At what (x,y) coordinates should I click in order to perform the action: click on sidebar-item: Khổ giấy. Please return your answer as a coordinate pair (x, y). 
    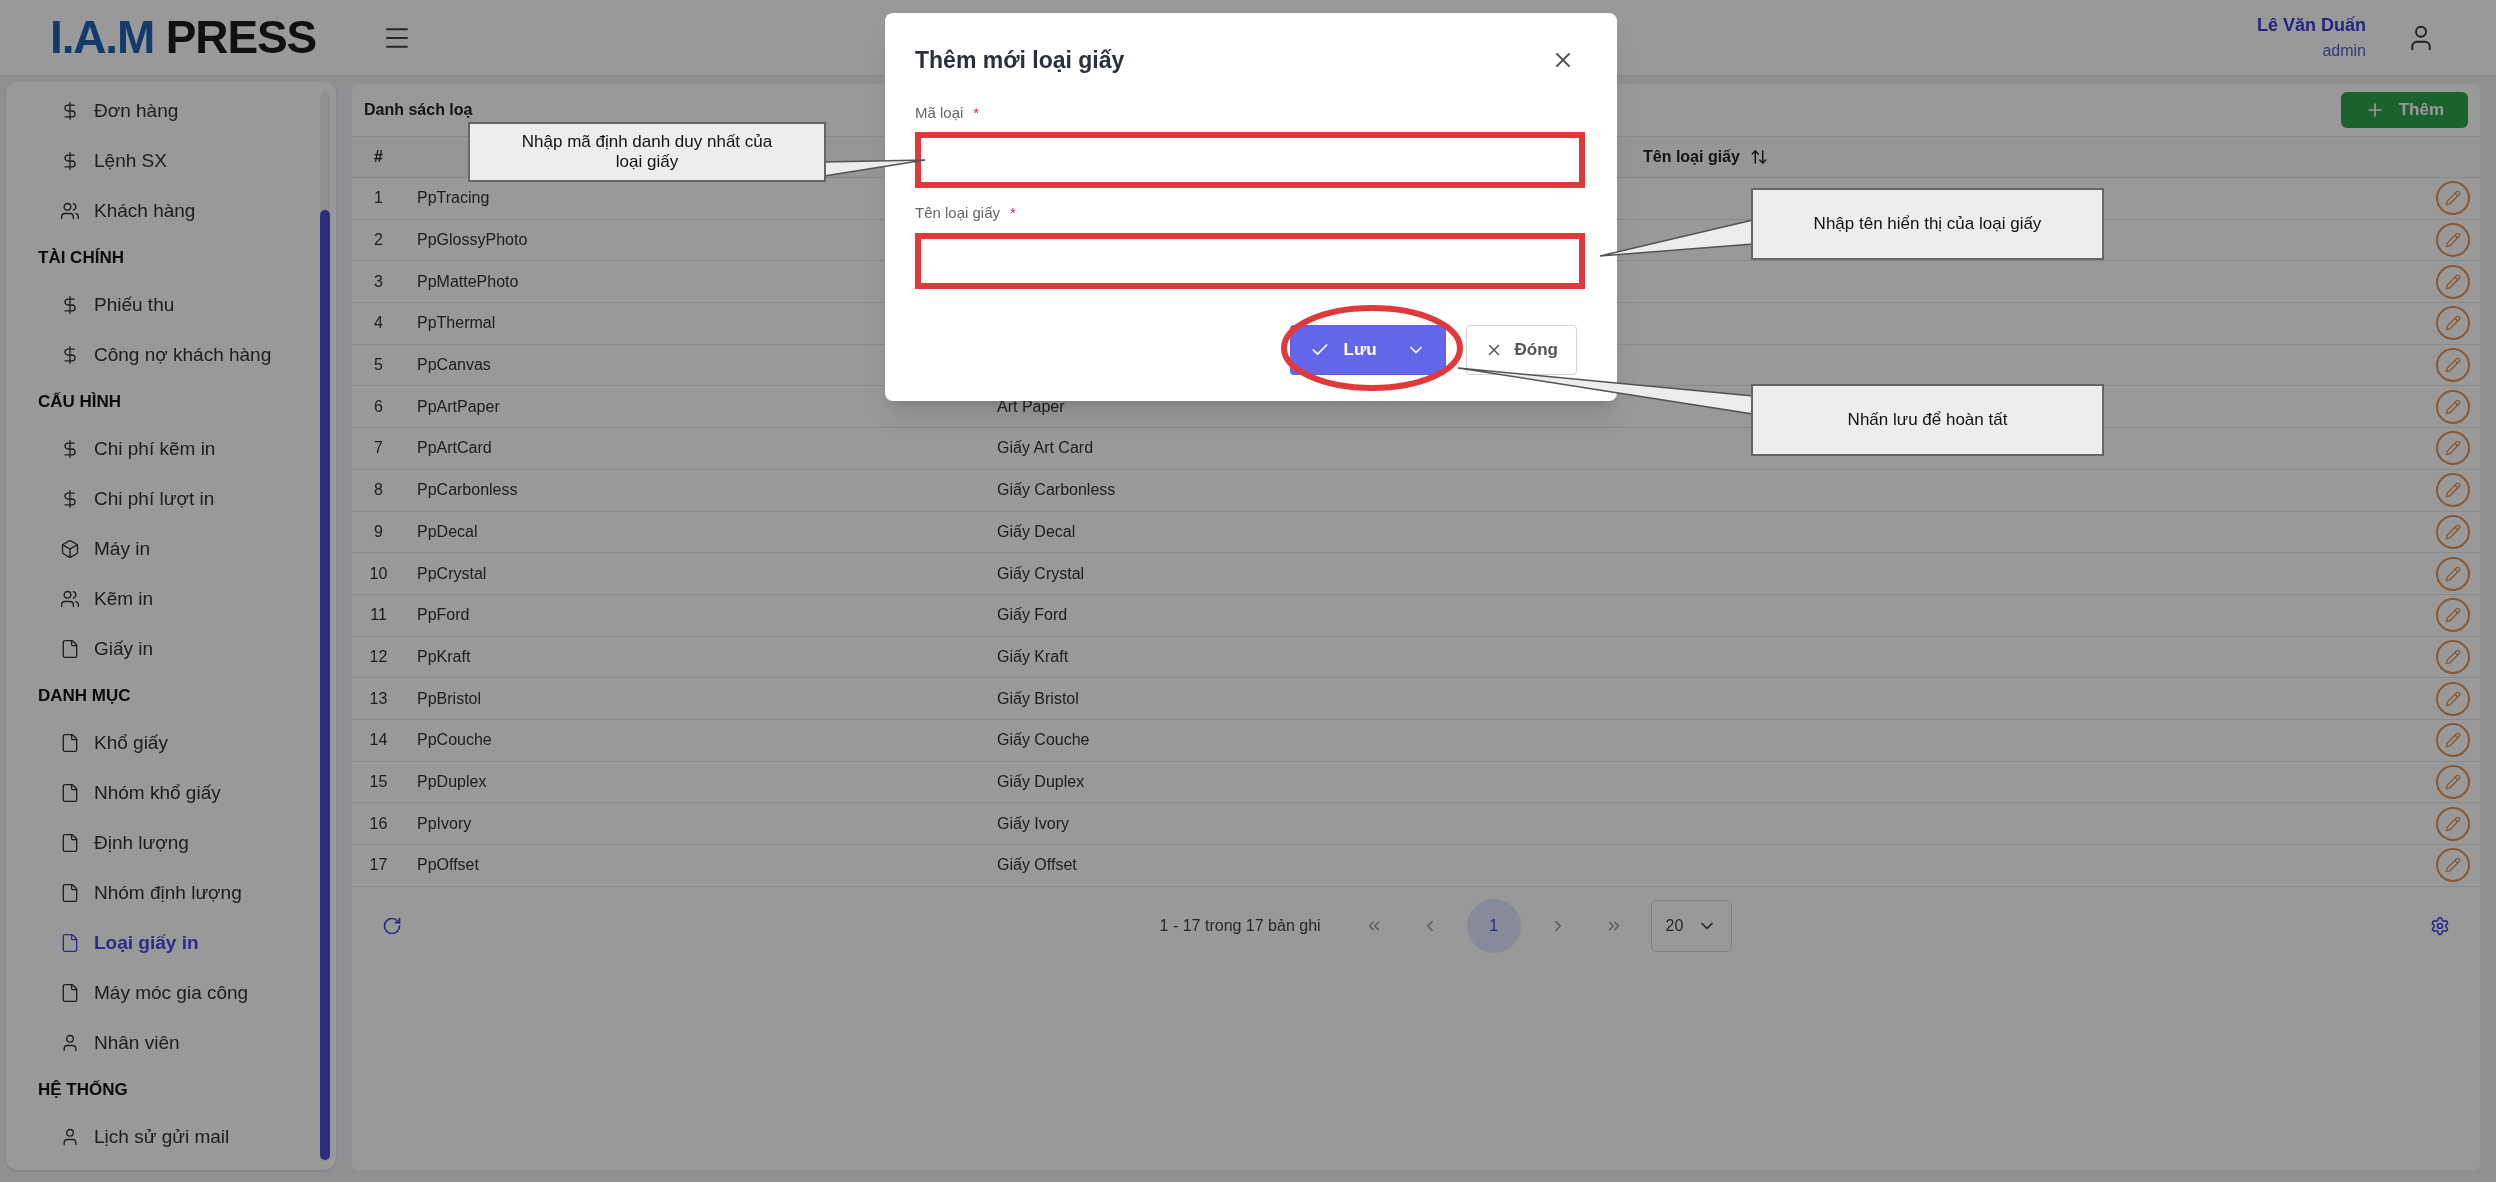
    Looking at the image, I should click on (171, 743).